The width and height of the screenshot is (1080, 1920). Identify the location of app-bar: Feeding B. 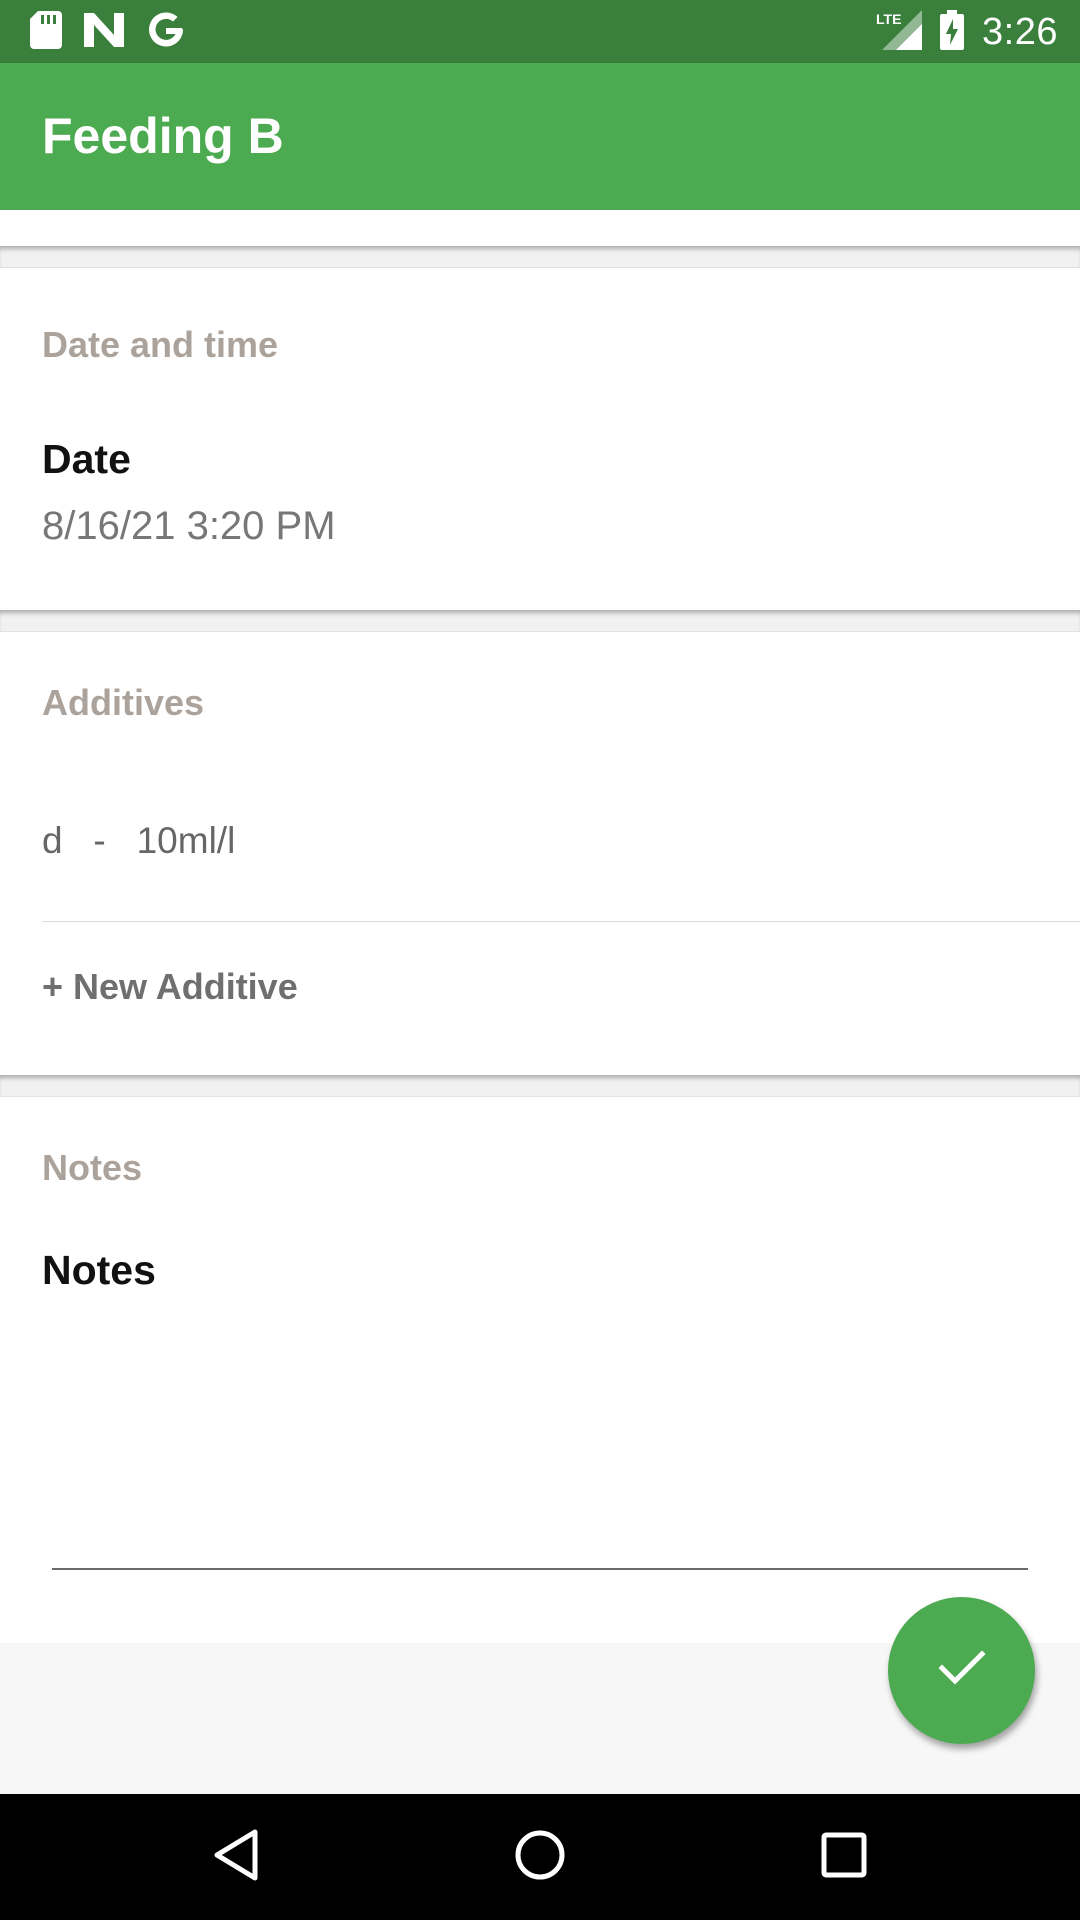
(540, 136).